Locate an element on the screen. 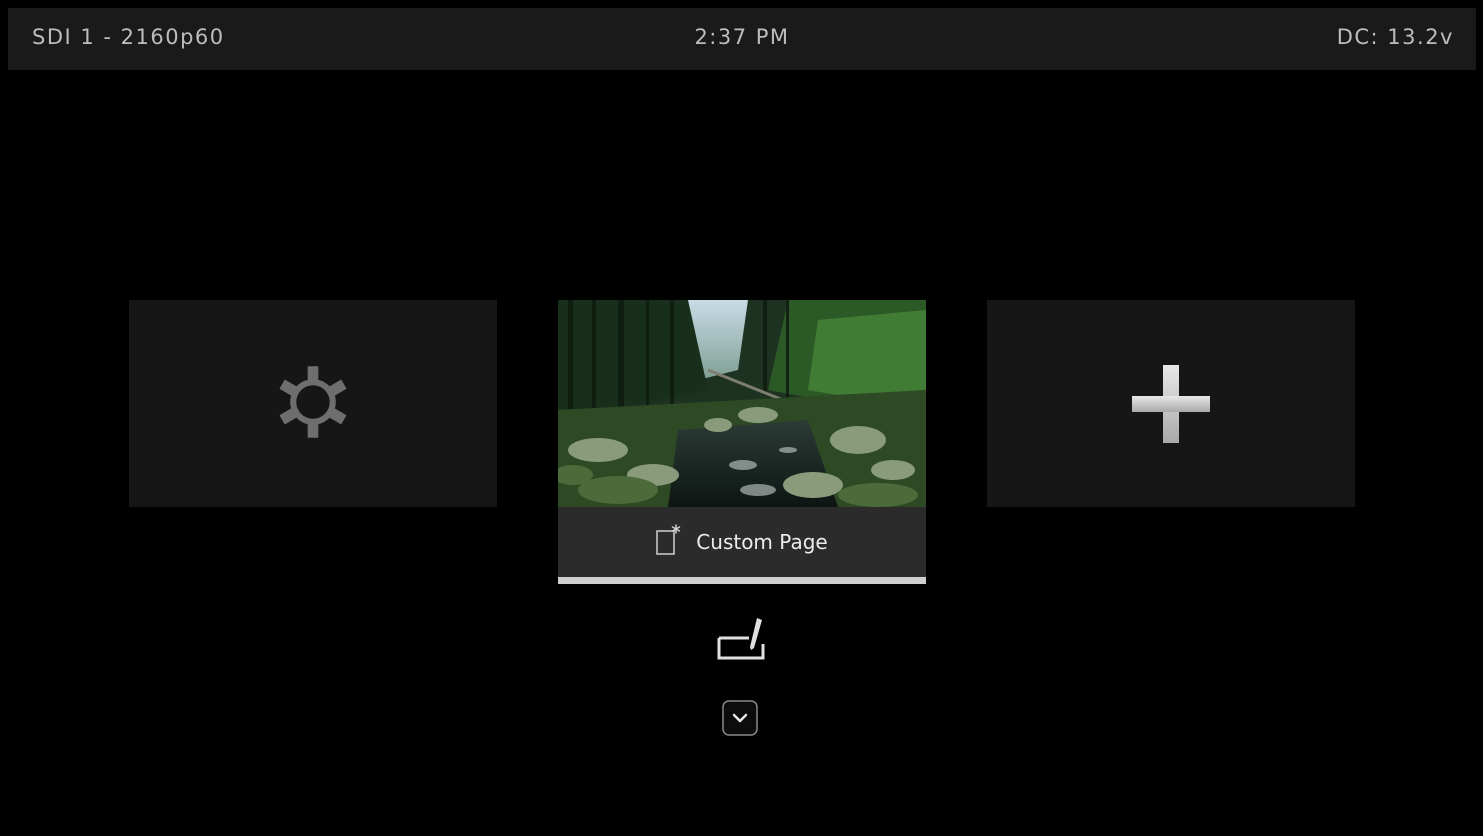 The width and height of the screenshot is (1483, 836). settings-tile is located at coordinates (313, 403).